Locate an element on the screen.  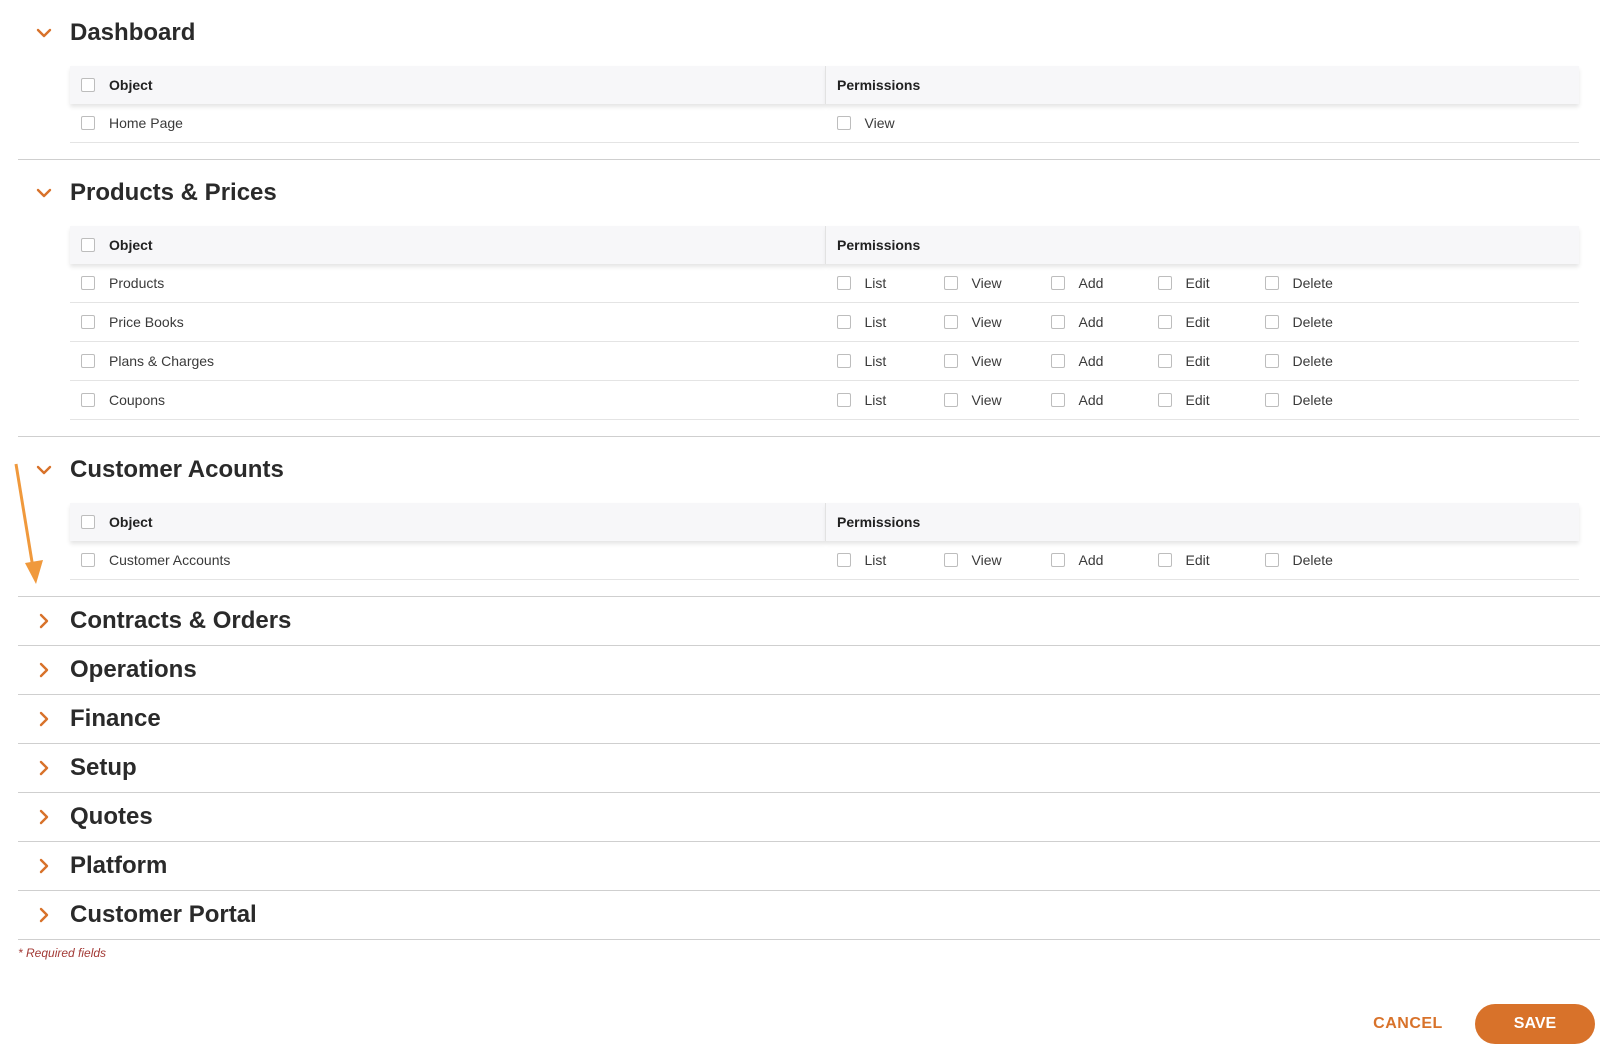
section-body: Object Permissions Home Page View is located at coordinates (824, 112).